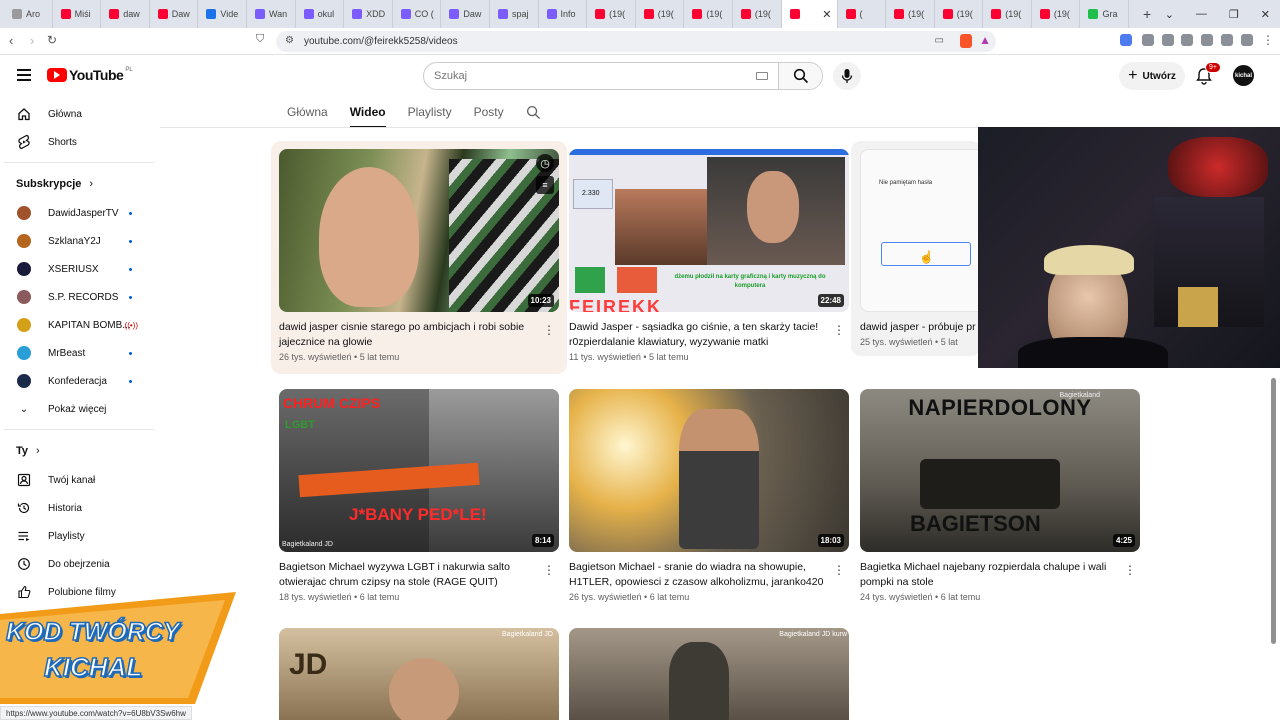  I want to click on browser-tab: XDD, so click(368, 14).